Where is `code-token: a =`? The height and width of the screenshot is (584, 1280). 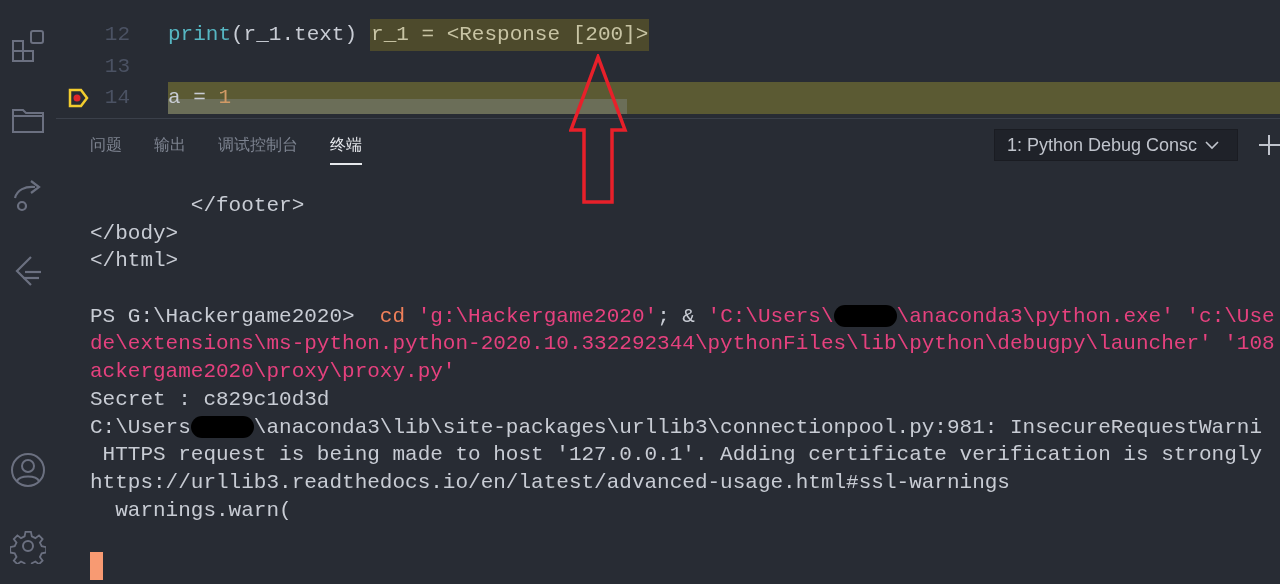 code-token: a = is located at coordinates (187, 98).